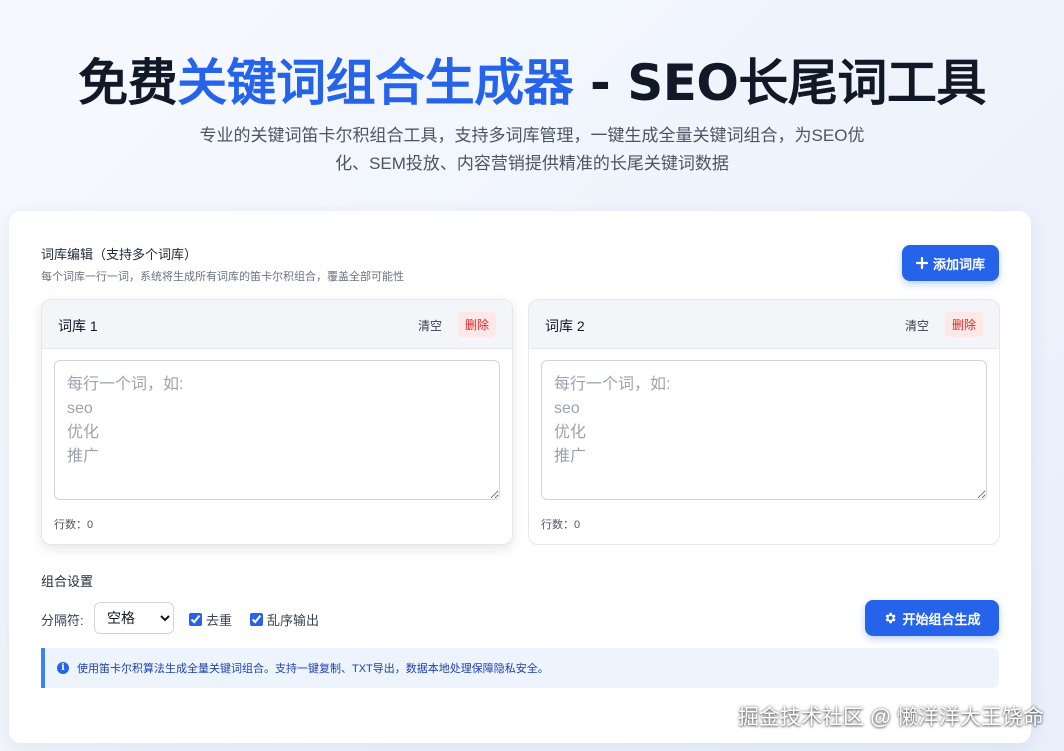 The image size is (1064, 751). I want to click on plus-icon, so click(921, 263).